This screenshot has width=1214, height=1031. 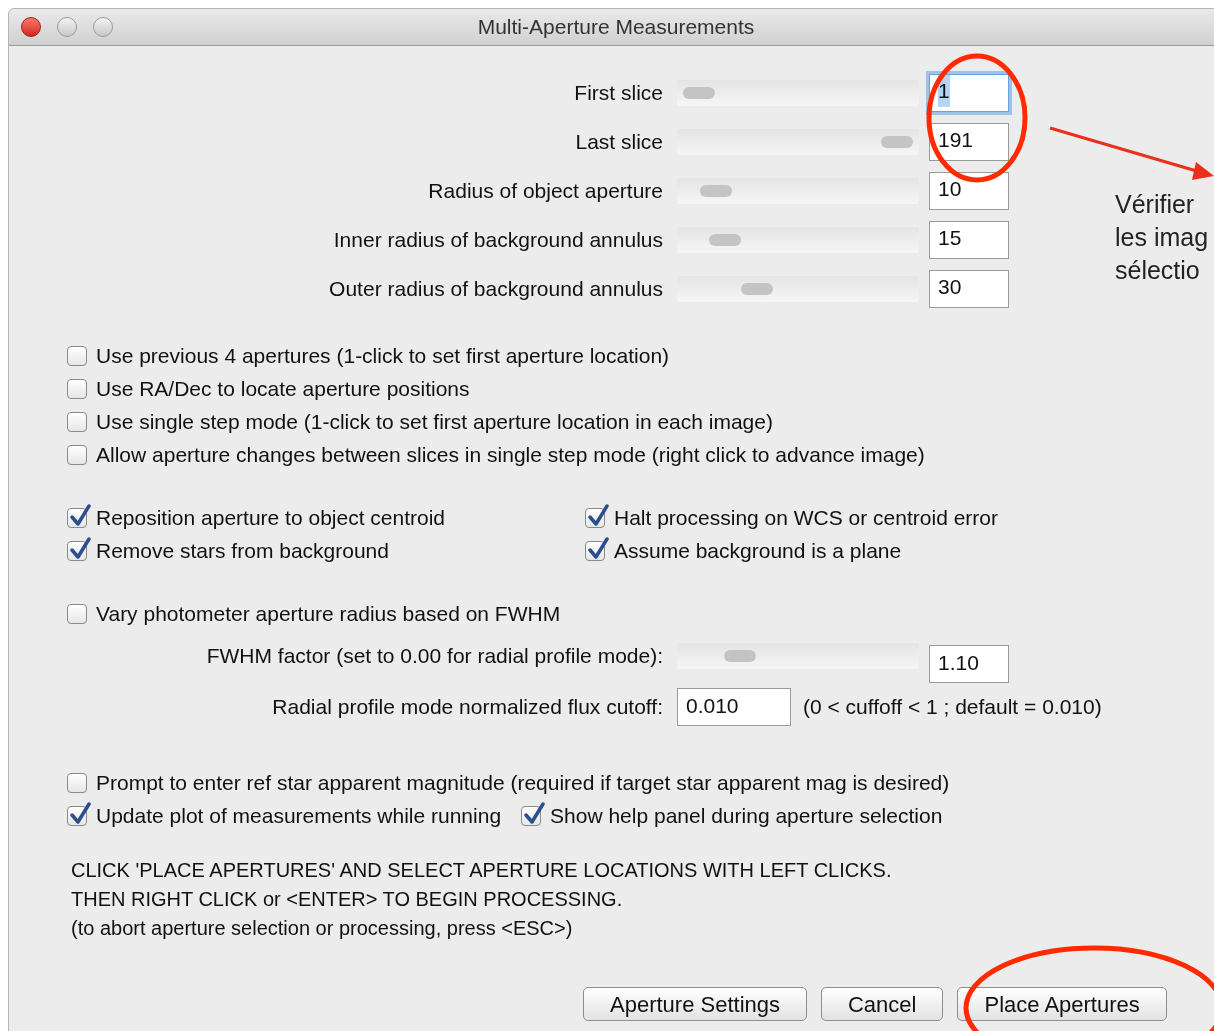 I want to click on slider-label: First slice, so click(x=618, y=92).